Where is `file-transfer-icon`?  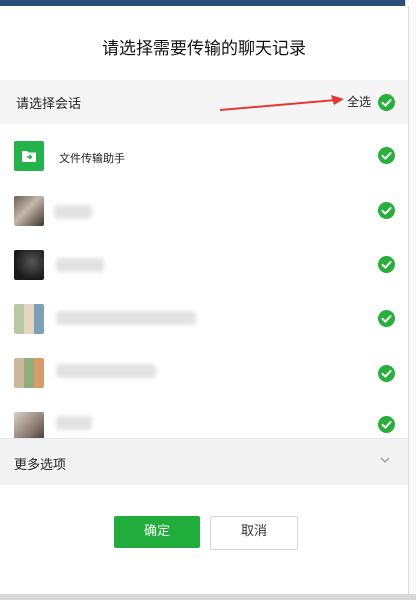
file-transfer-icon is located at coordinates (29, 156).